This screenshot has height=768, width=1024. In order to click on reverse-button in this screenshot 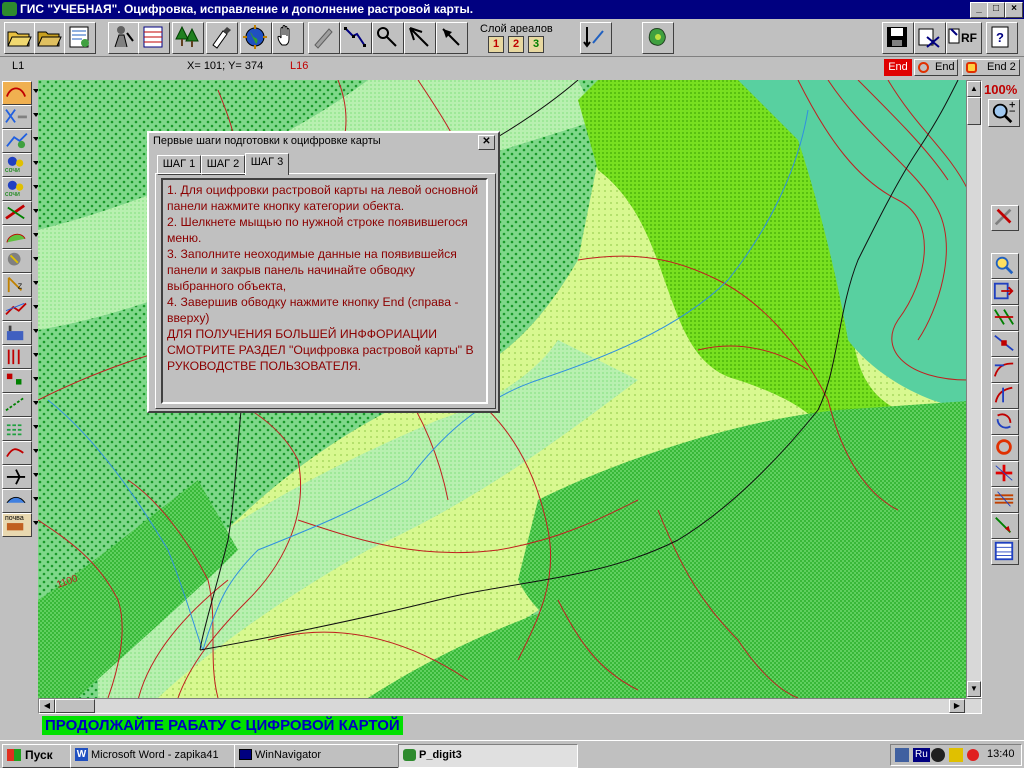, I will do `click(1005, 422)`.